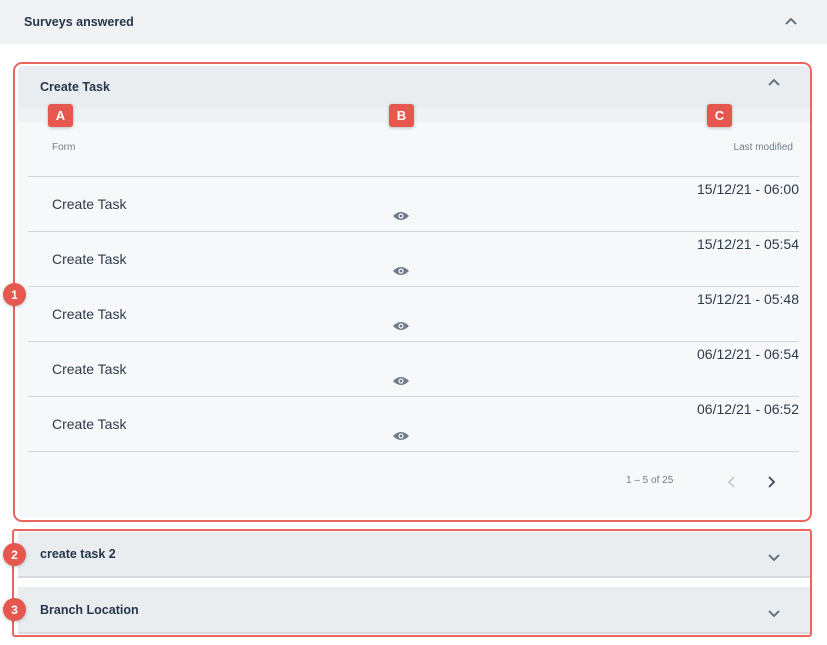 The width and height of the screenshot is (827, 645). I want to click on panel-header-create-task: Create Task, so click(414, 87).